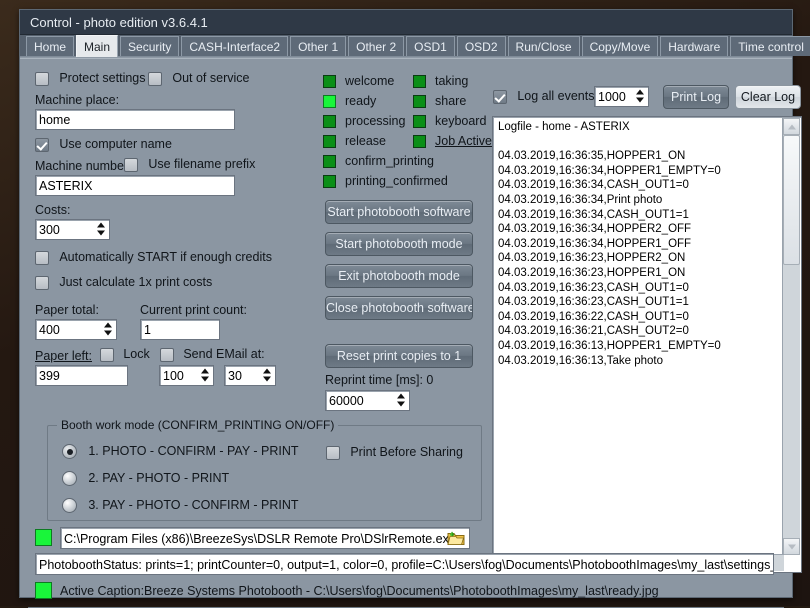  I want to click on tab-run-close: Run/Close, so click(544, 46).